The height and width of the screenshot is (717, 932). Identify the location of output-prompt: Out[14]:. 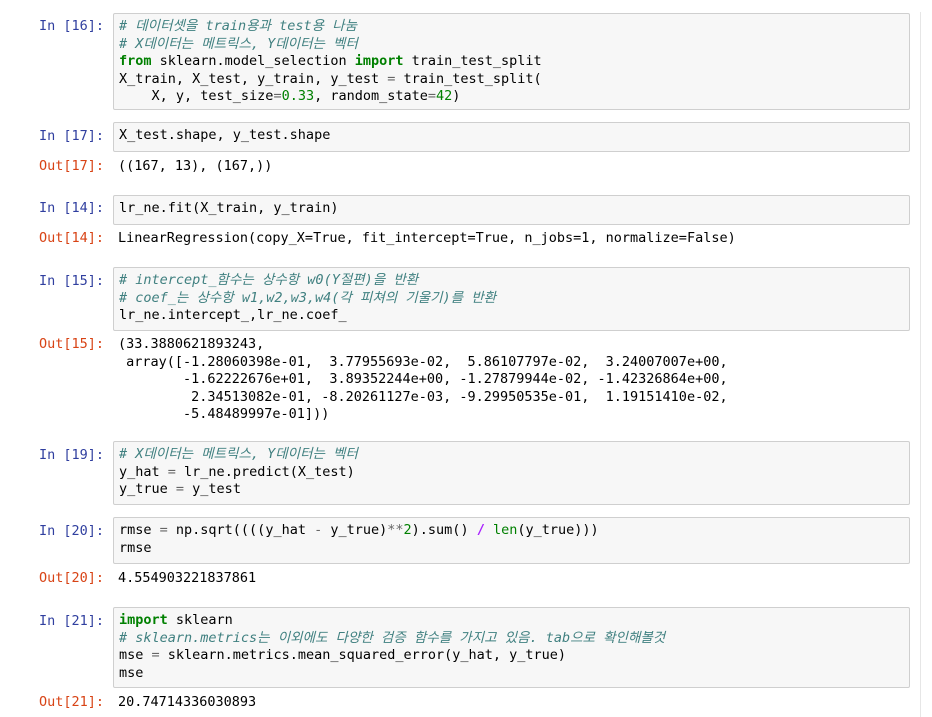
(71, 238).